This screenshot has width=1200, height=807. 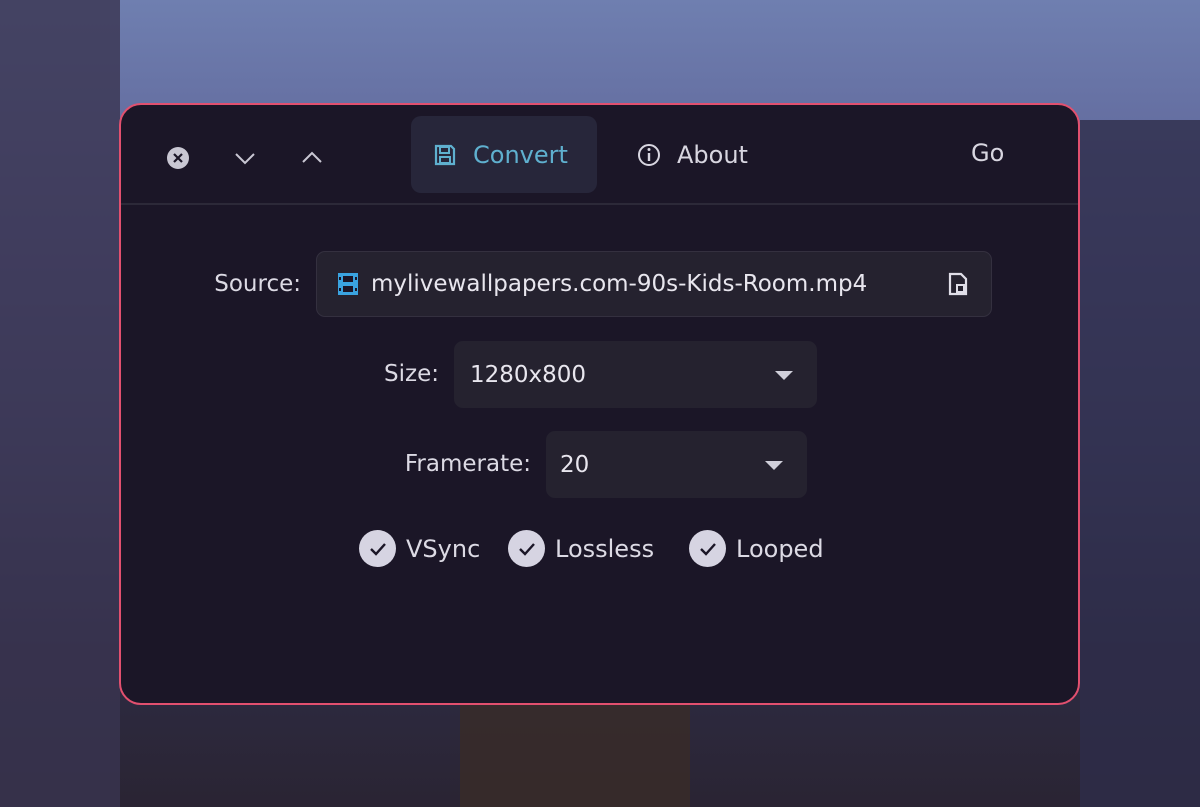 What do you see at coordinates (445, 154) in the screenshot?
I see `floppy-disk-icon` at bounding box center [445, 154].